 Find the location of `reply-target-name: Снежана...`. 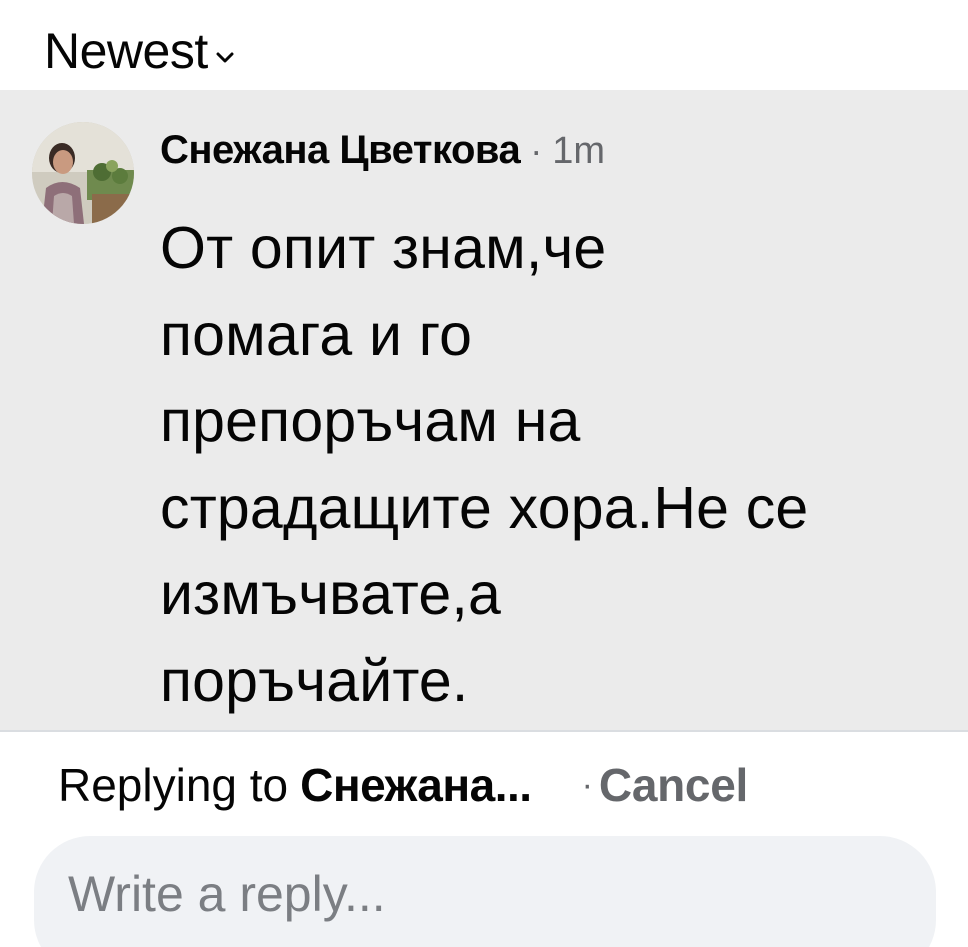

reply-target-name: Снежана... is located at coordinates (416, 785).